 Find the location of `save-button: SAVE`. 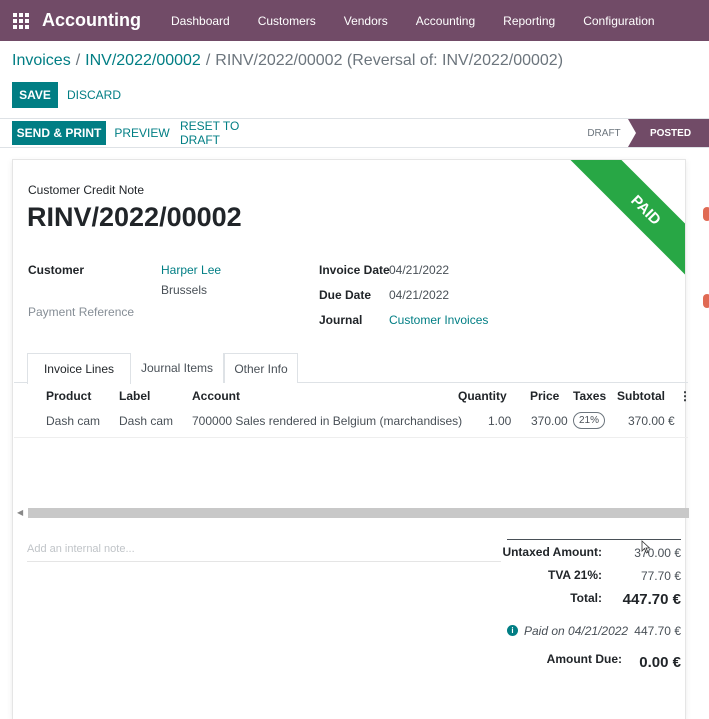

save-button: SAVE is located at coordinates (35, 95).